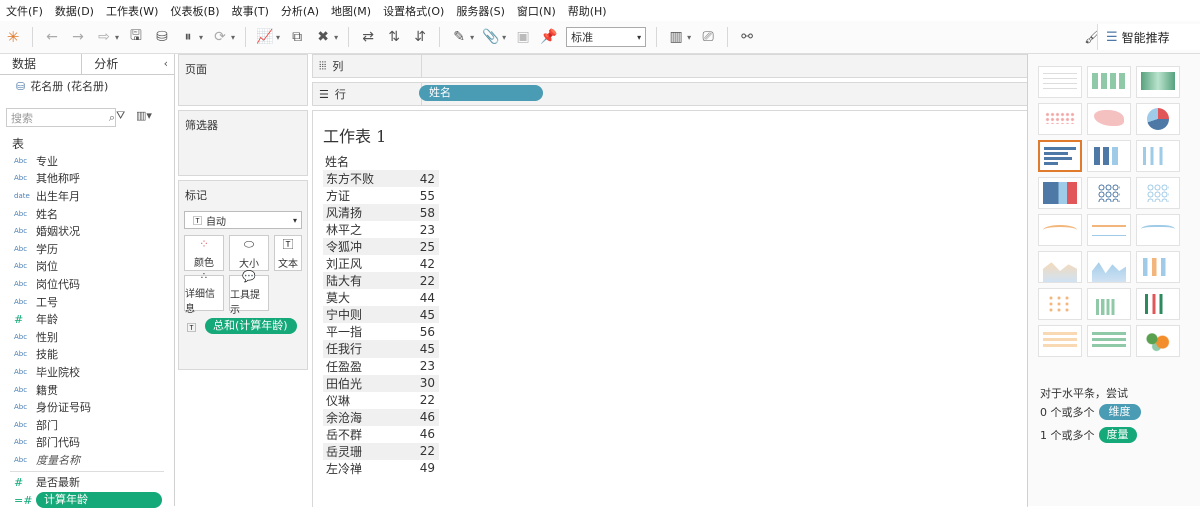 The image size is (1200, 509). Describe the element at coordinates (87, 86) in the screenshot. I see `datasource-item: ⛁ 花名册 (花名册)` at that location.